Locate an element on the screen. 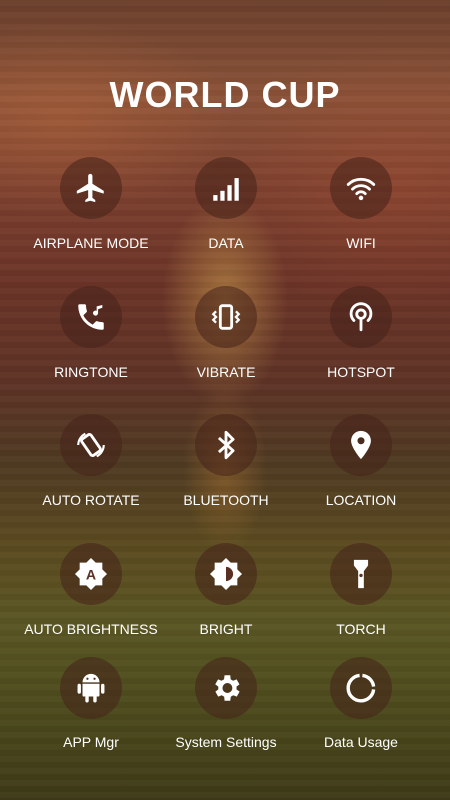 Image resolution: width=450 pixels, height=800 pixels. toggle-wifi: WIFI is located at coordinates (361, 217).